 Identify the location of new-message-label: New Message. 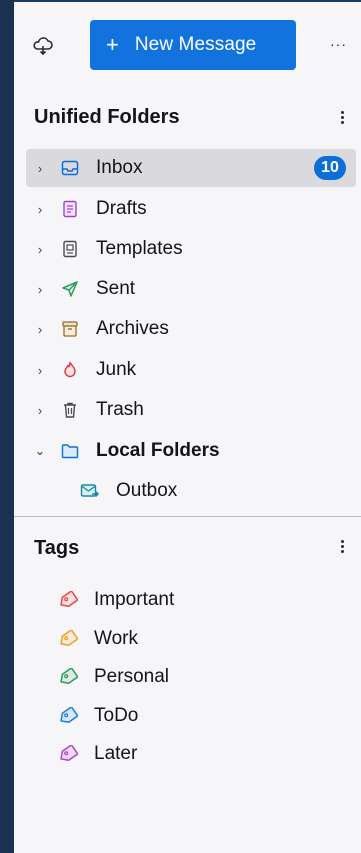
(195, 44).